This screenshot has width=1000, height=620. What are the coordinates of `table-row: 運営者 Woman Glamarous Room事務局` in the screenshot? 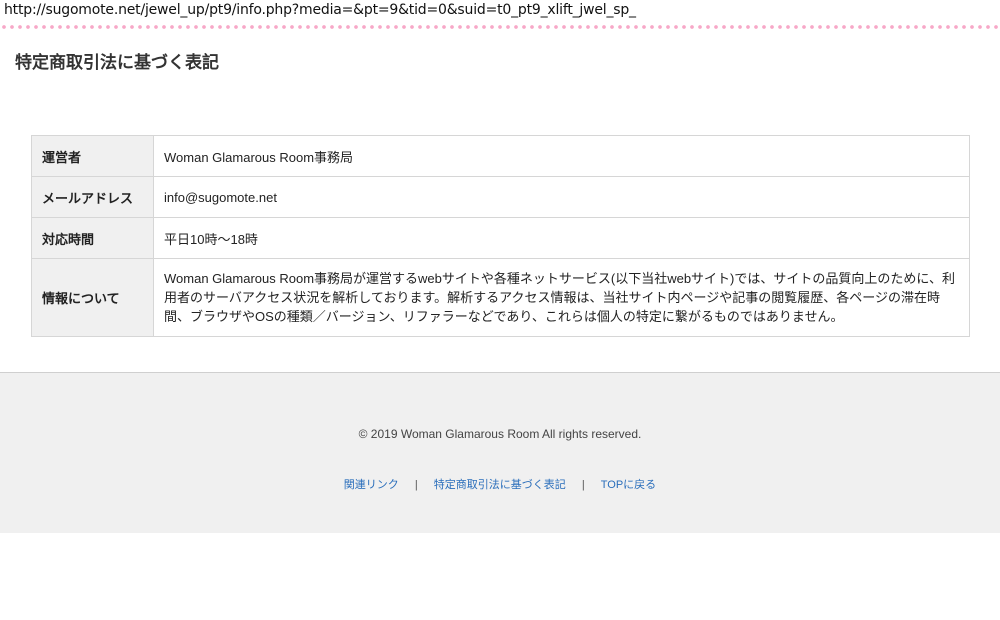 It's located at (500, 156).